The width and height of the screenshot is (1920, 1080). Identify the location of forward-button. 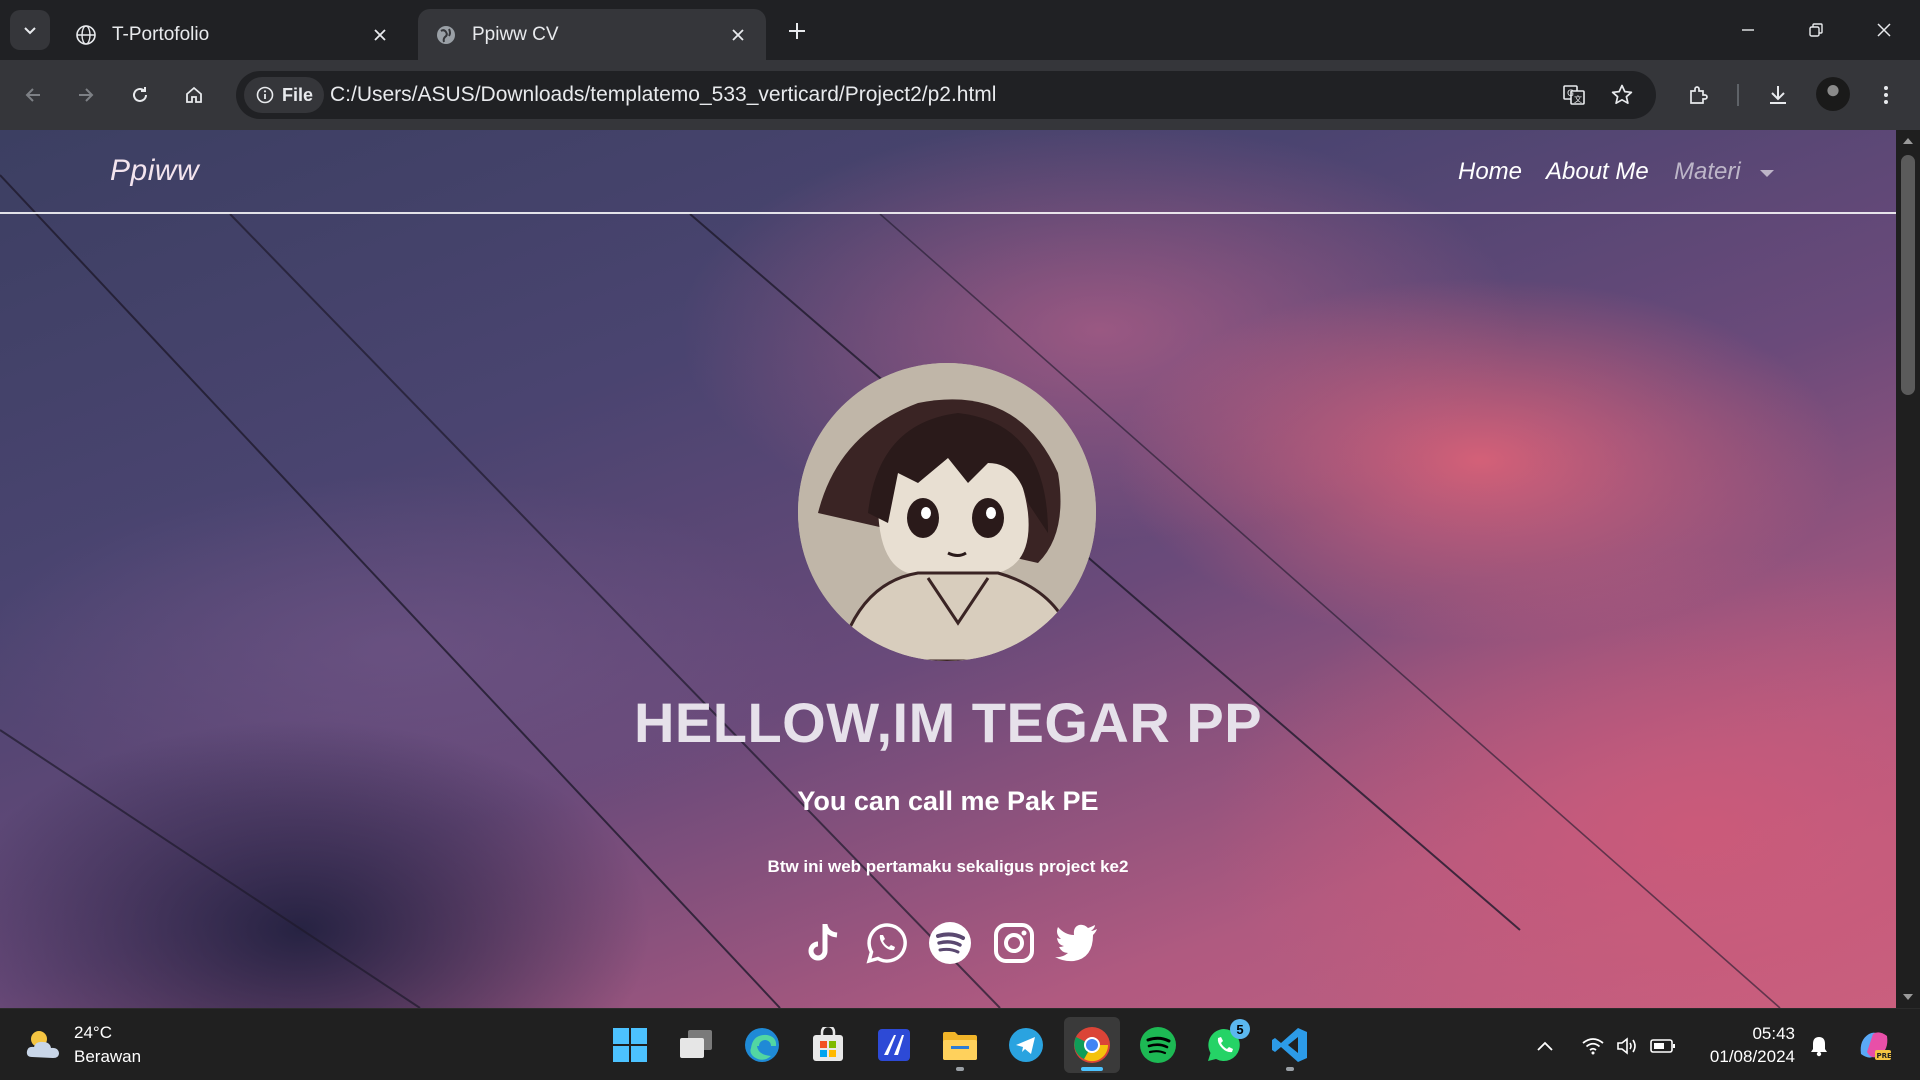
(86, 95).